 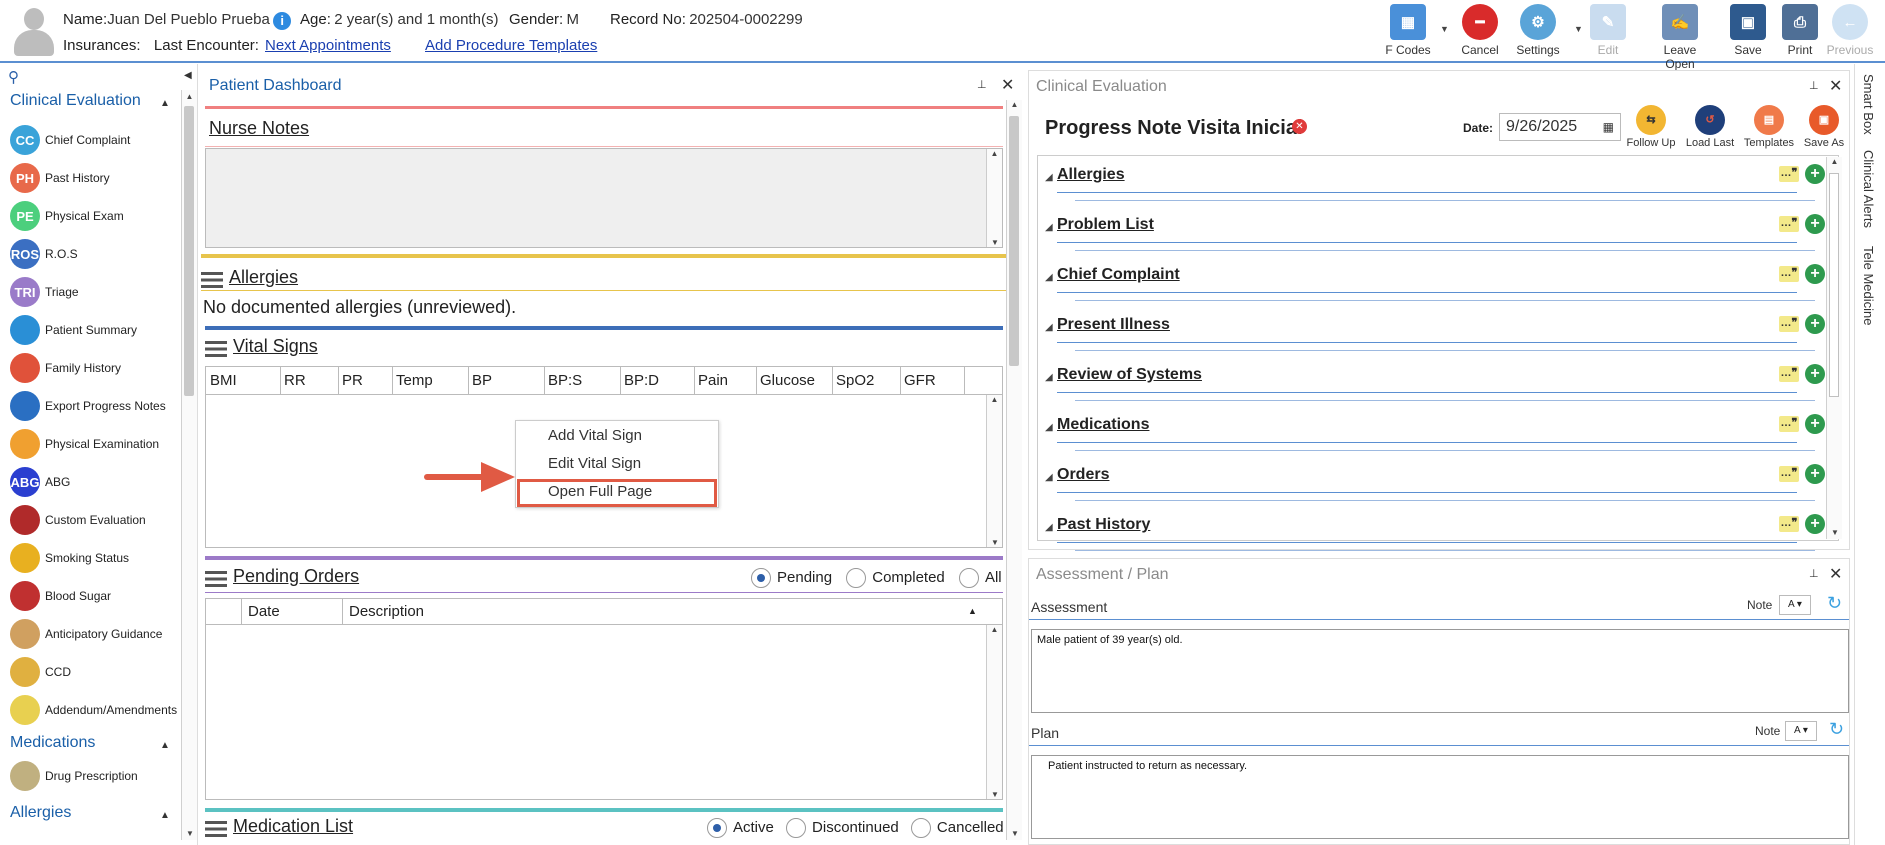 I want to click on previous-button: ← Previous, so click(x=1850, y=30).